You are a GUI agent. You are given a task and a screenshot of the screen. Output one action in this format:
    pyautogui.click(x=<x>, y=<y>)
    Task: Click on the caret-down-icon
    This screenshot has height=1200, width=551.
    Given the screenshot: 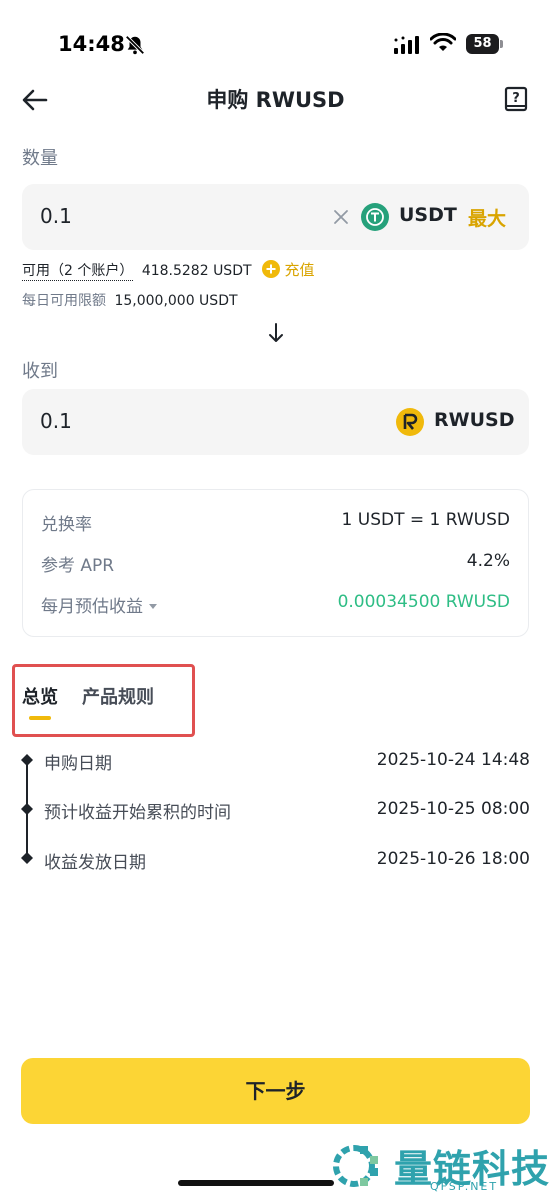 What is the action you would take?
    pyautogui.click(x=153, y=606)
    